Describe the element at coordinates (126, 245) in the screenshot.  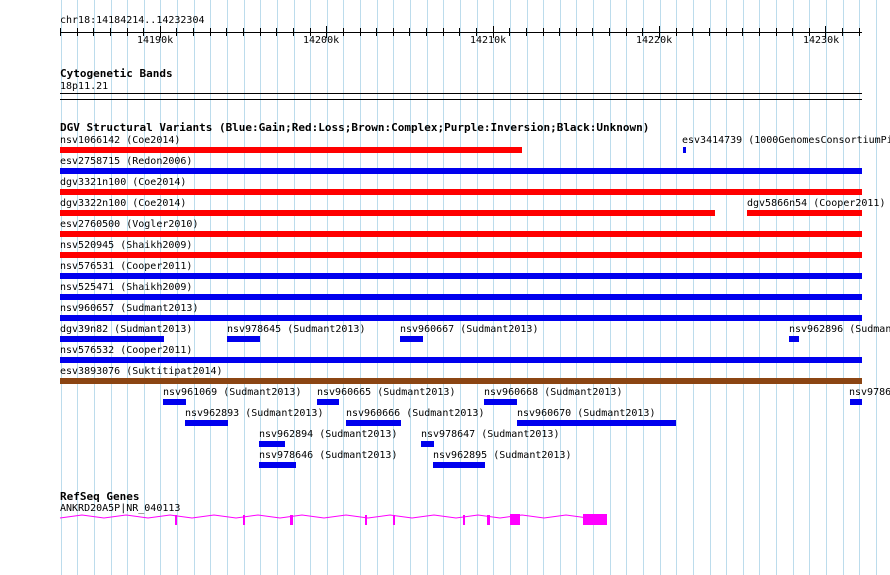
I see `feature-label: nsv520945 (Shaikh2009)` at that location.